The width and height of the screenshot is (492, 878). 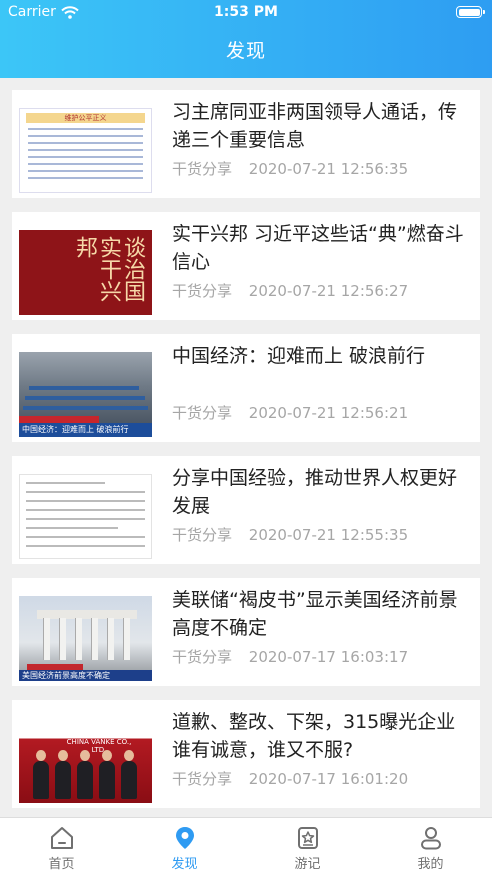 I want to click on article-meta: 干货分享 2020-07-17 16:03:17, so click(x=290, y=656).